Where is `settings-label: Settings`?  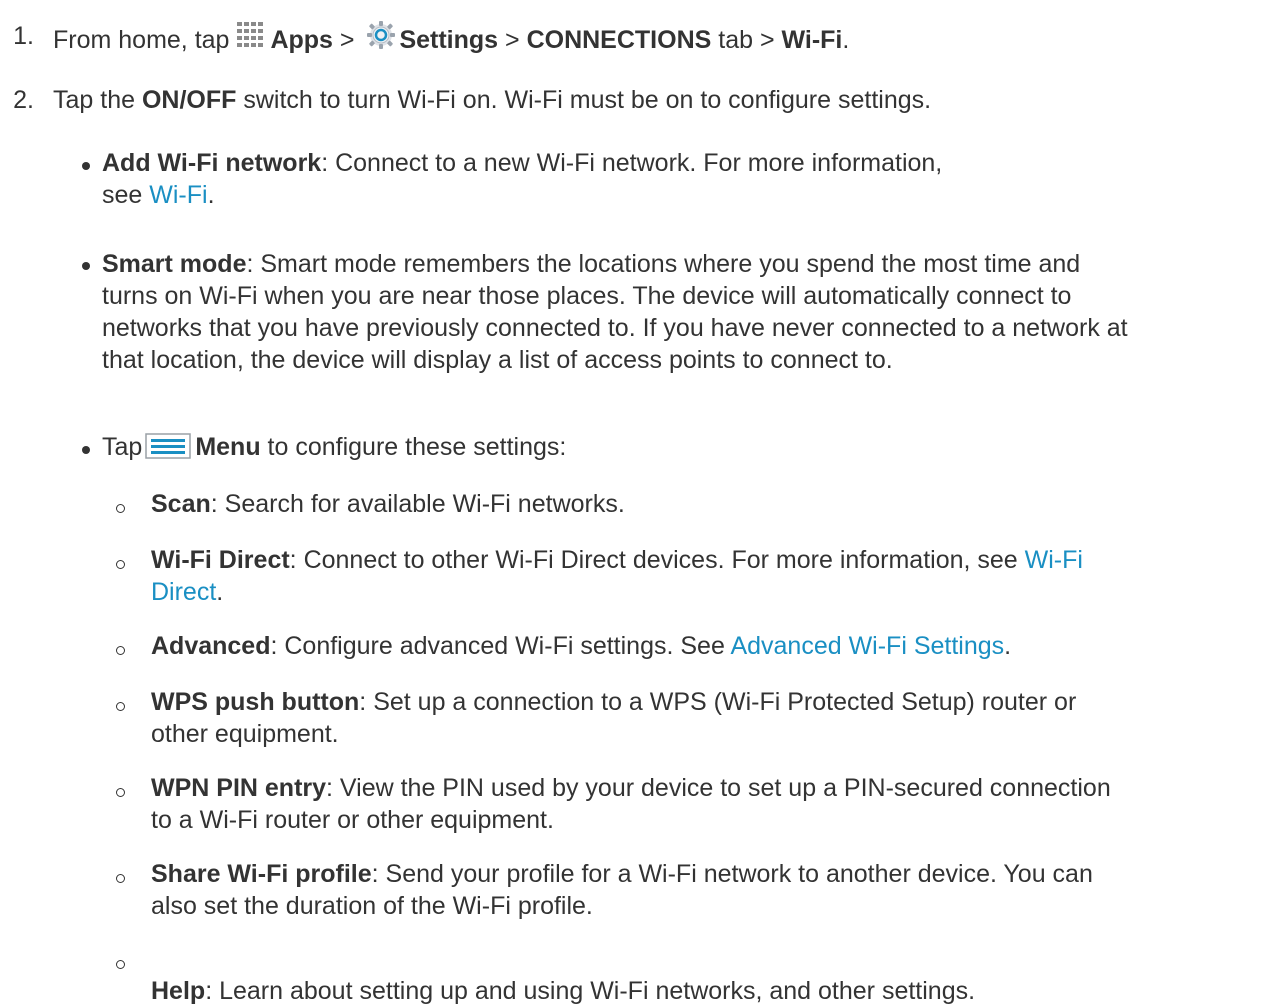
settings-label: Settings is located at coordinates (449, 40).